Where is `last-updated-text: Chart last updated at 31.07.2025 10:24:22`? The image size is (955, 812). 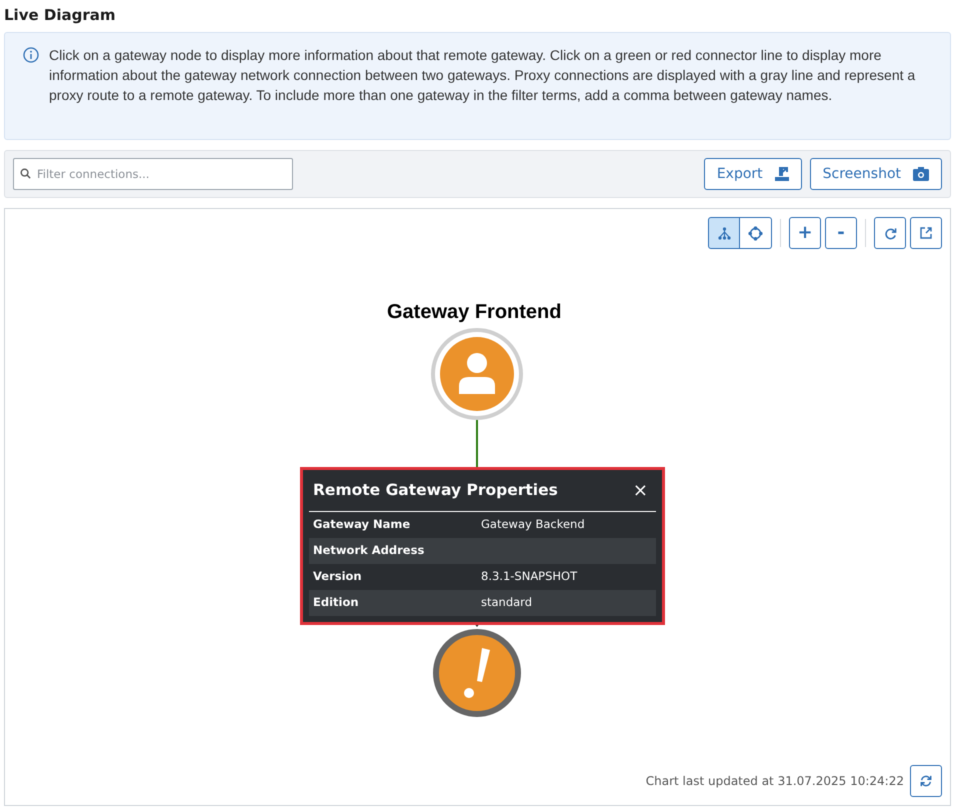 last-updated-text: Chart last updated at 31.07.2025 10:24:22 is located at coordinates (775, 781).